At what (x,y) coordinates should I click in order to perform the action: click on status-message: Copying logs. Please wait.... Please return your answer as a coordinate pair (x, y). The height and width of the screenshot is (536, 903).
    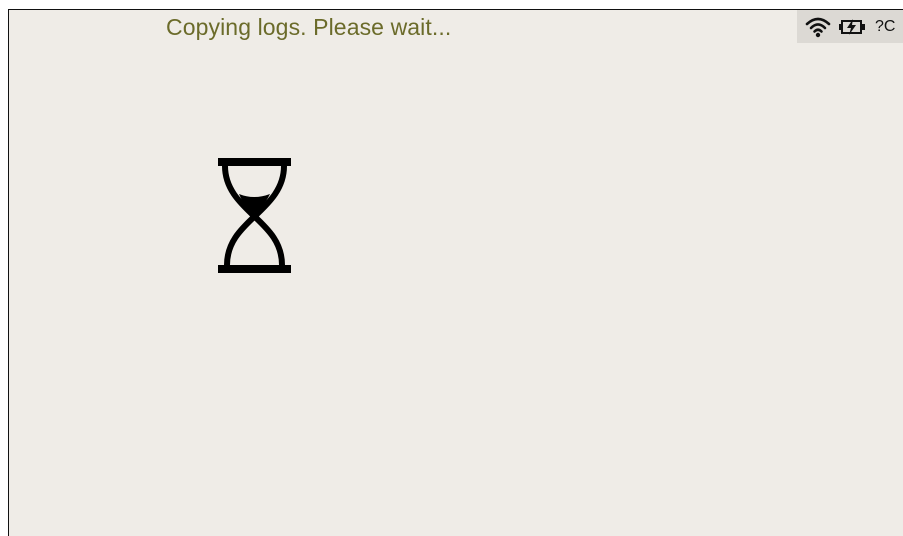
    Looking at the image, I should click on (309, 27).